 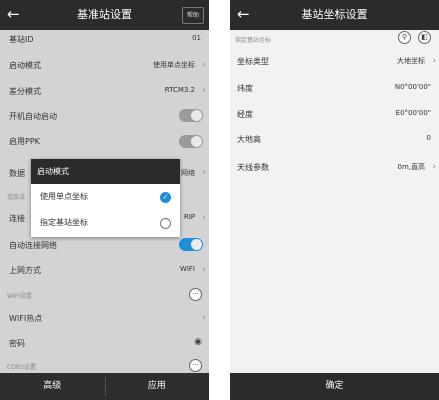 I want to click on wifi-section-header: WIFI设置, so click(x=19, y=296).